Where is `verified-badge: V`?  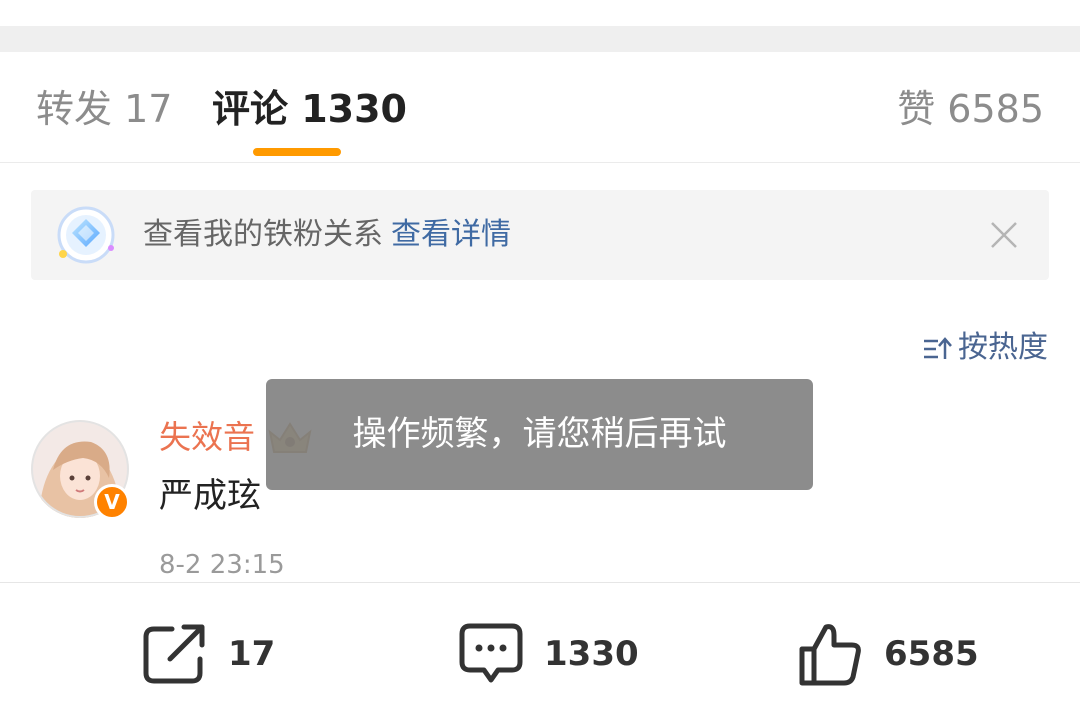
verified-badge: V is located at coordinates (112, 502).